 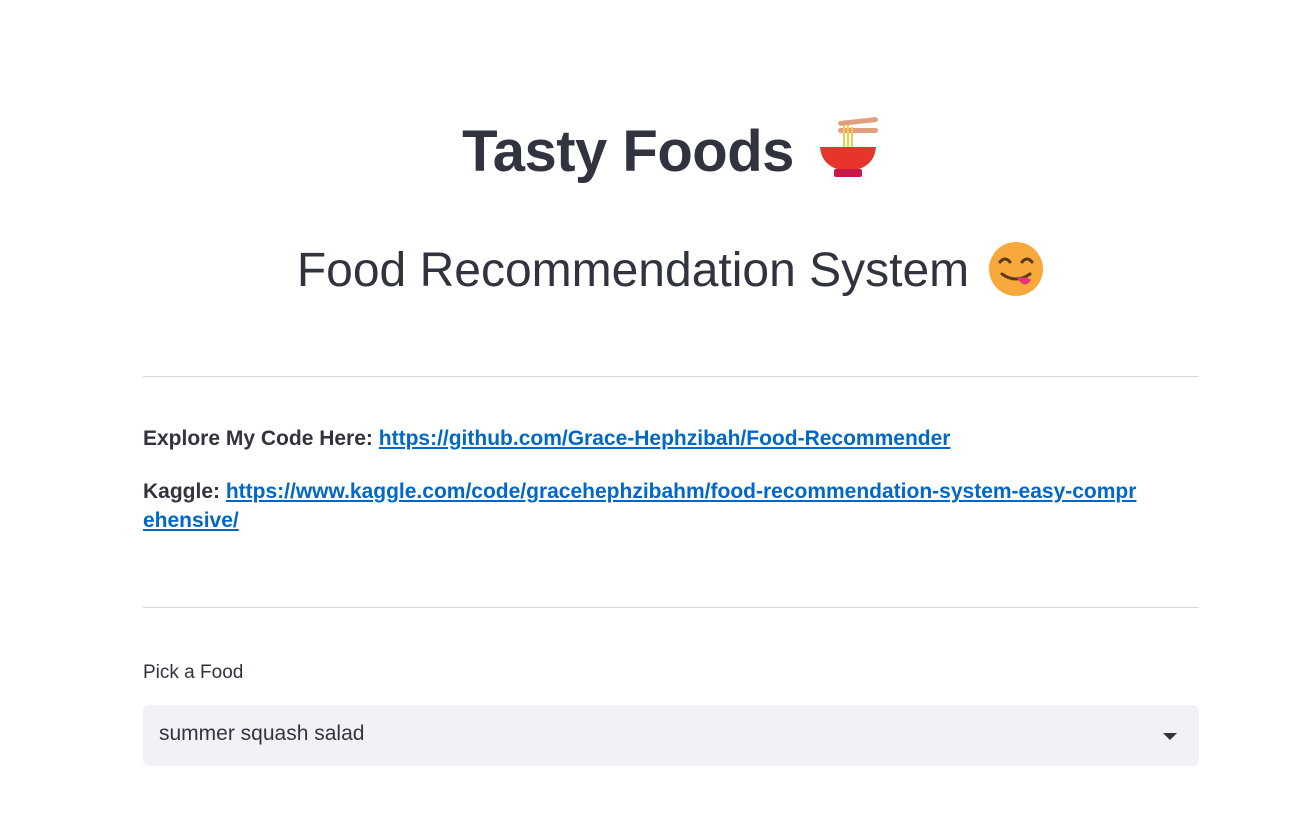 I want to click on food-select: summer squash salad, so click(x=671, y=735).